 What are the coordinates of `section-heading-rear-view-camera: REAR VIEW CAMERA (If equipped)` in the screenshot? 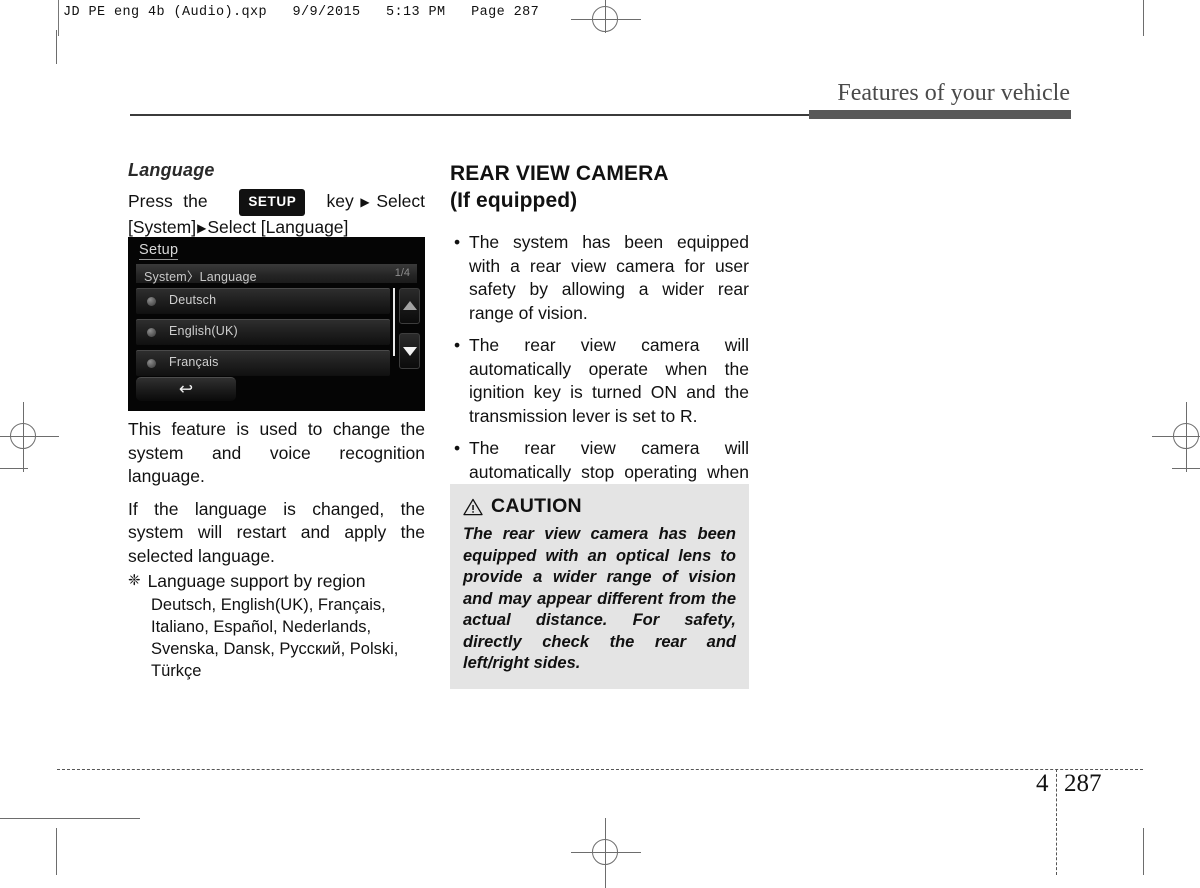 It's located at (599, 187).